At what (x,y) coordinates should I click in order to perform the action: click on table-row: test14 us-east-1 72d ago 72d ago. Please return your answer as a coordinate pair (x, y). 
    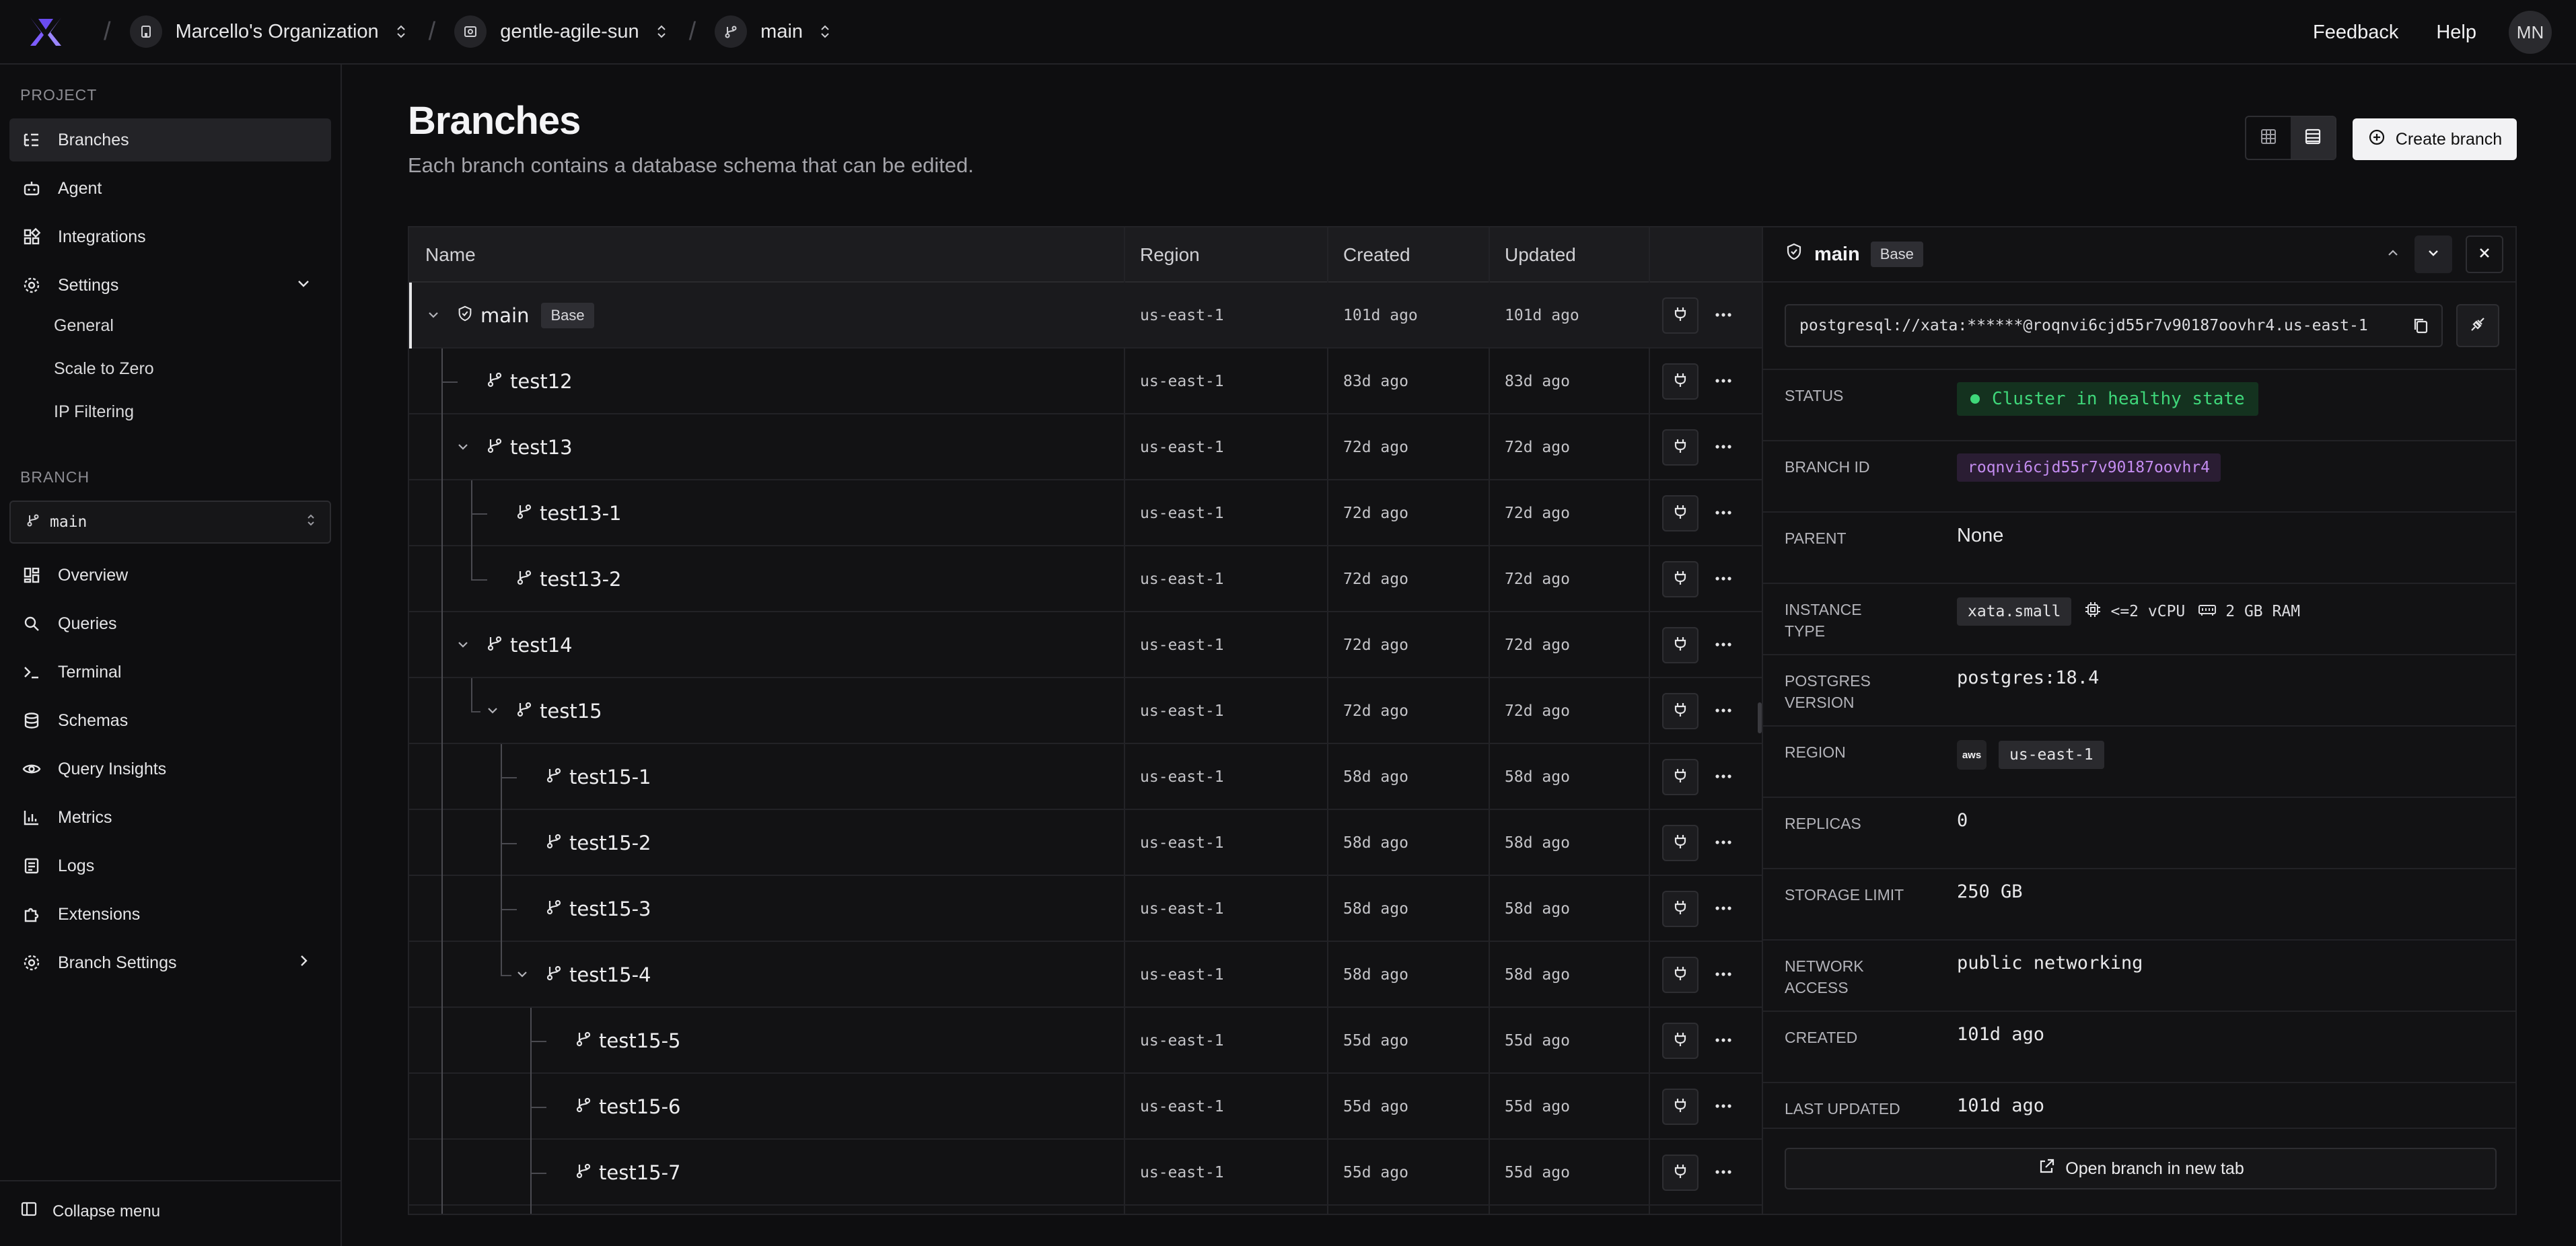
    Looking at the image, I should click on (1085, 645).